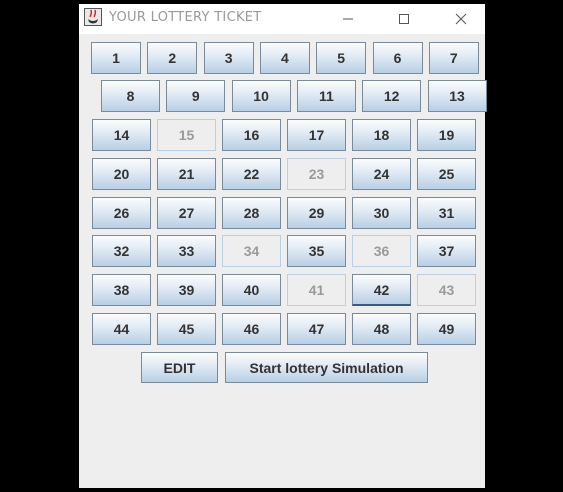 The width and height of the screenshot is (563, 492). I want to click on number-button-29: 29, so click(316, 213).